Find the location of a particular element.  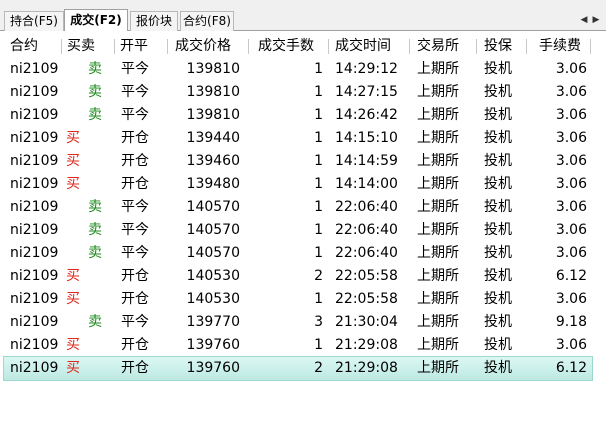

table-row: ni2109 买 开仓 140530 2 22:05:58 上期所 投机 6.12 is located at coordinates (298, 276).